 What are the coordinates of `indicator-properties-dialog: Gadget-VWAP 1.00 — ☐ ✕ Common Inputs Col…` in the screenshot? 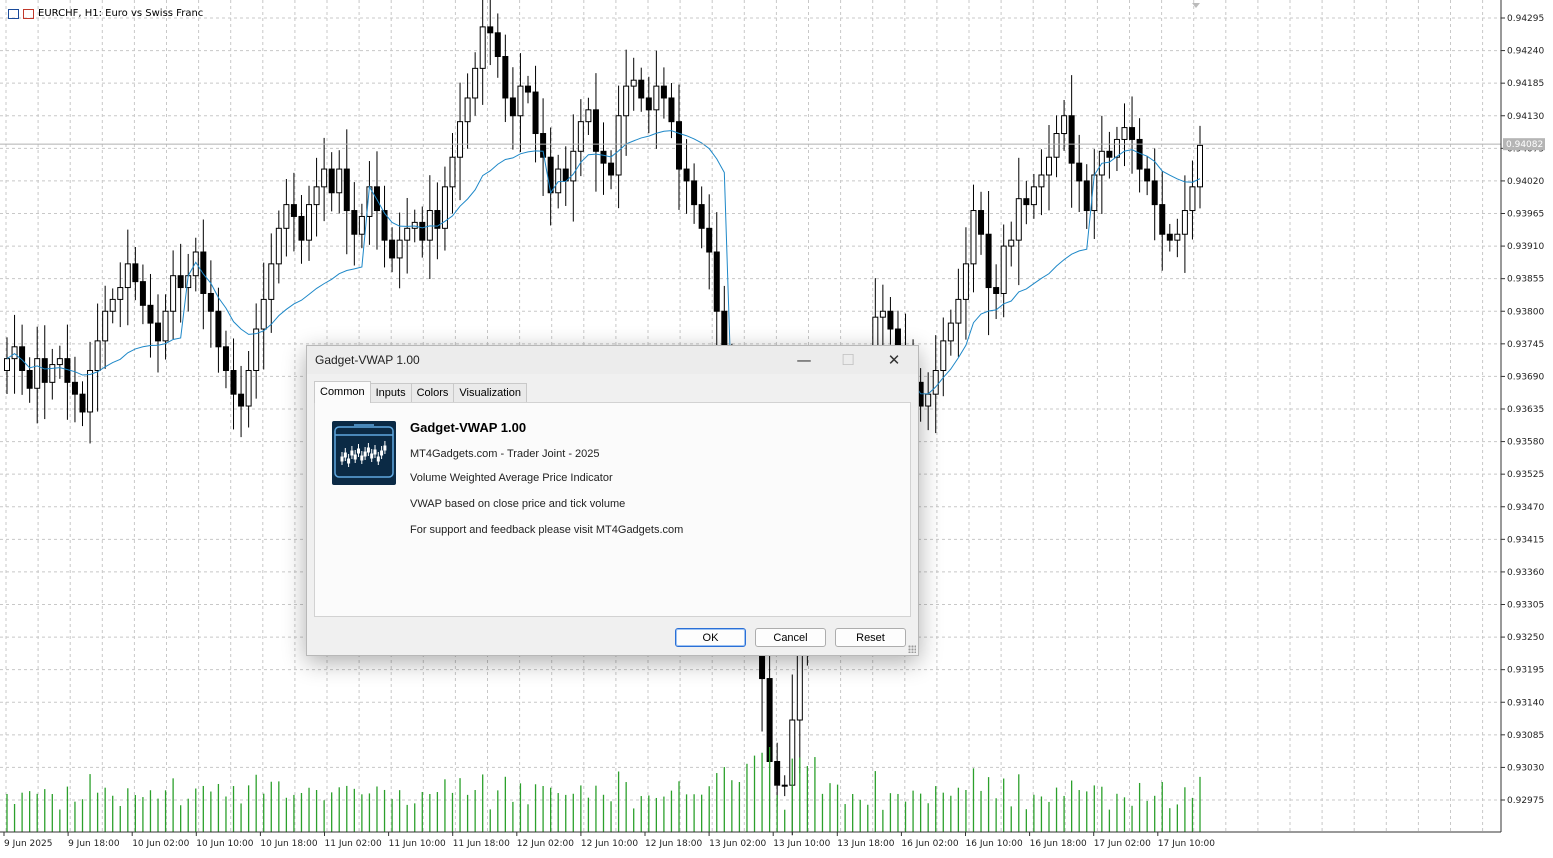 It's located at (612, 500).